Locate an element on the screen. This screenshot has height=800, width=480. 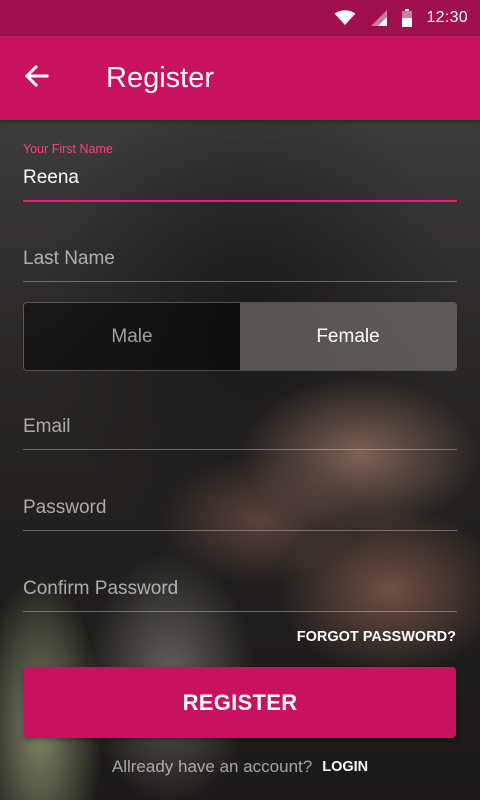
gender-female-option: Female is located at coordinates (348, 336).